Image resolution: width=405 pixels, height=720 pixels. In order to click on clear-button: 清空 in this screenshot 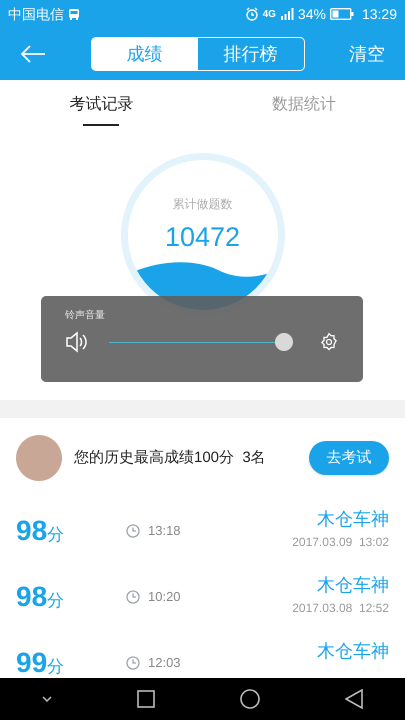, I will do `click(367, 54)`.